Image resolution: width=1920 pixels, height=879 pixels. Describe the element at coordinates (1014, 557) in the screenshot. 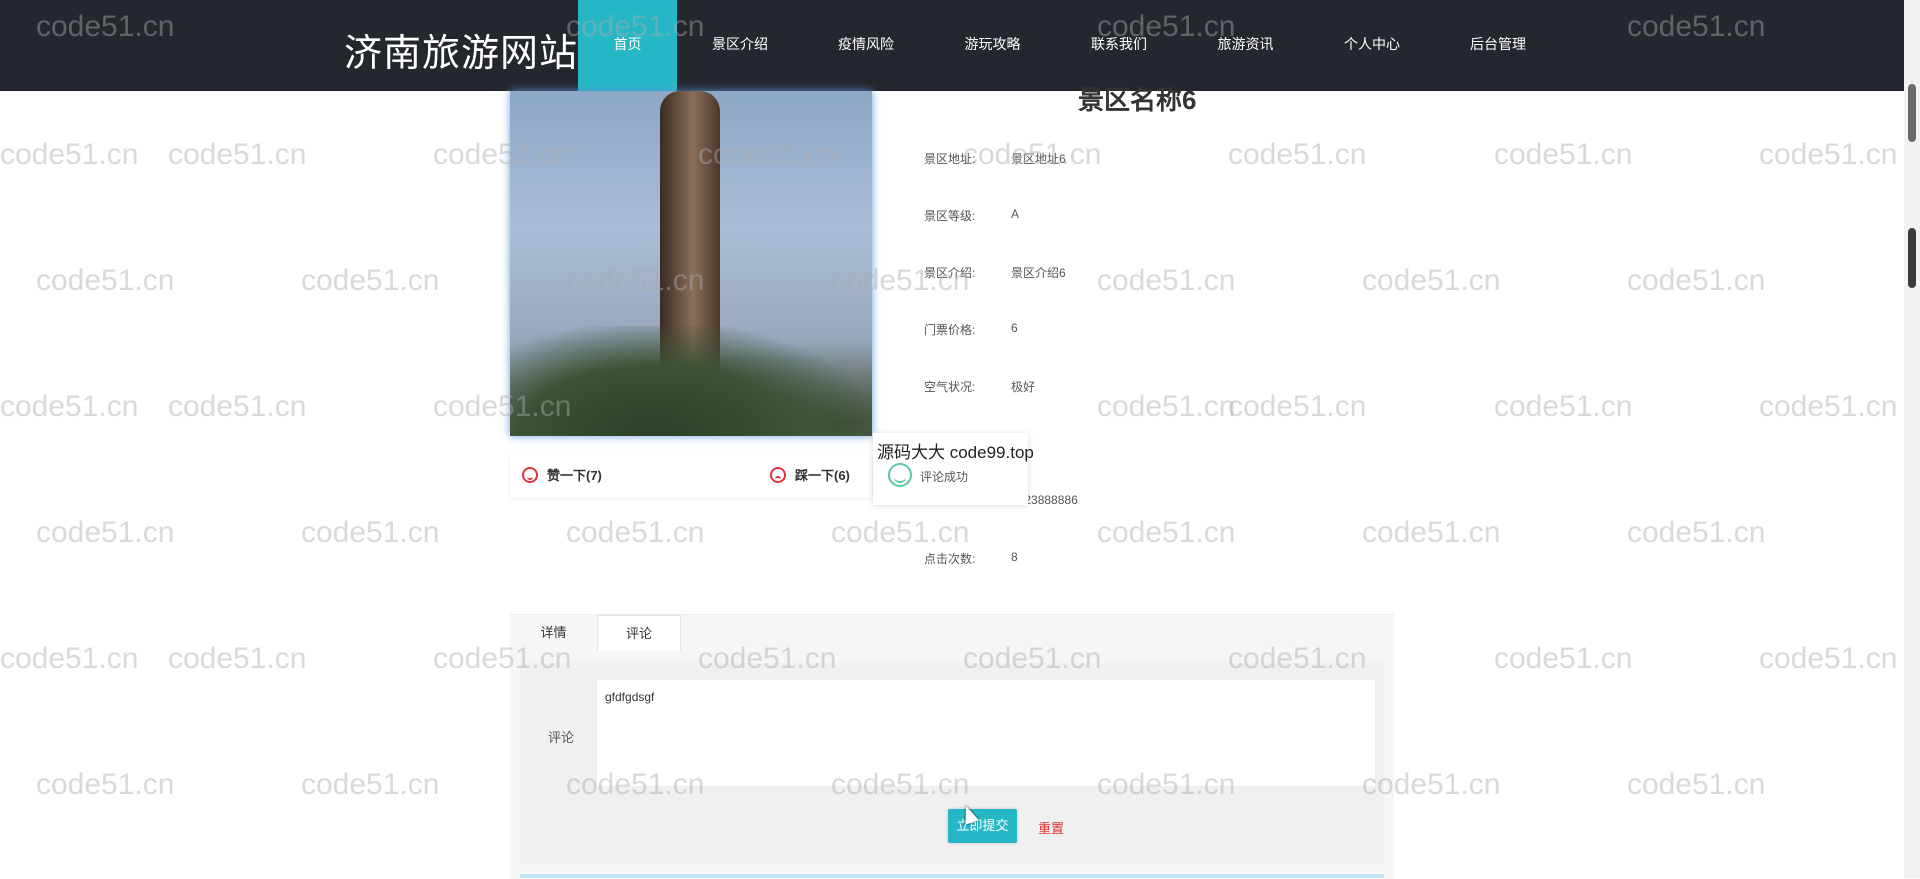

I see `info-value: 8` at that location.